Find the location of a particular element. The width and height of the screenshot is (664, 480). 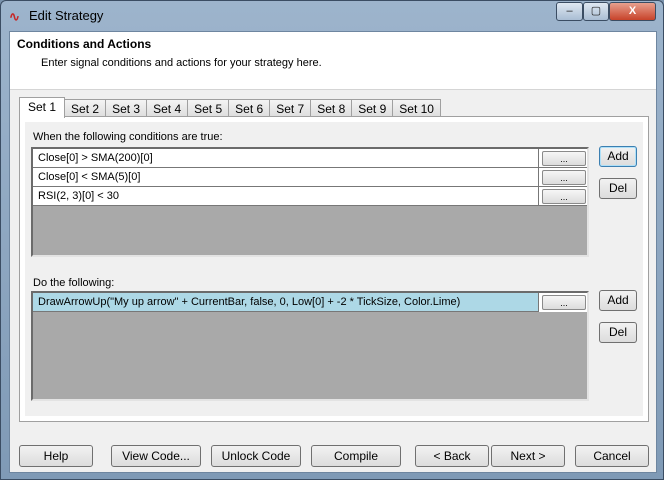

condition-text: Close[0] < SMA(5)[0] is located at coordinates (89, 177).